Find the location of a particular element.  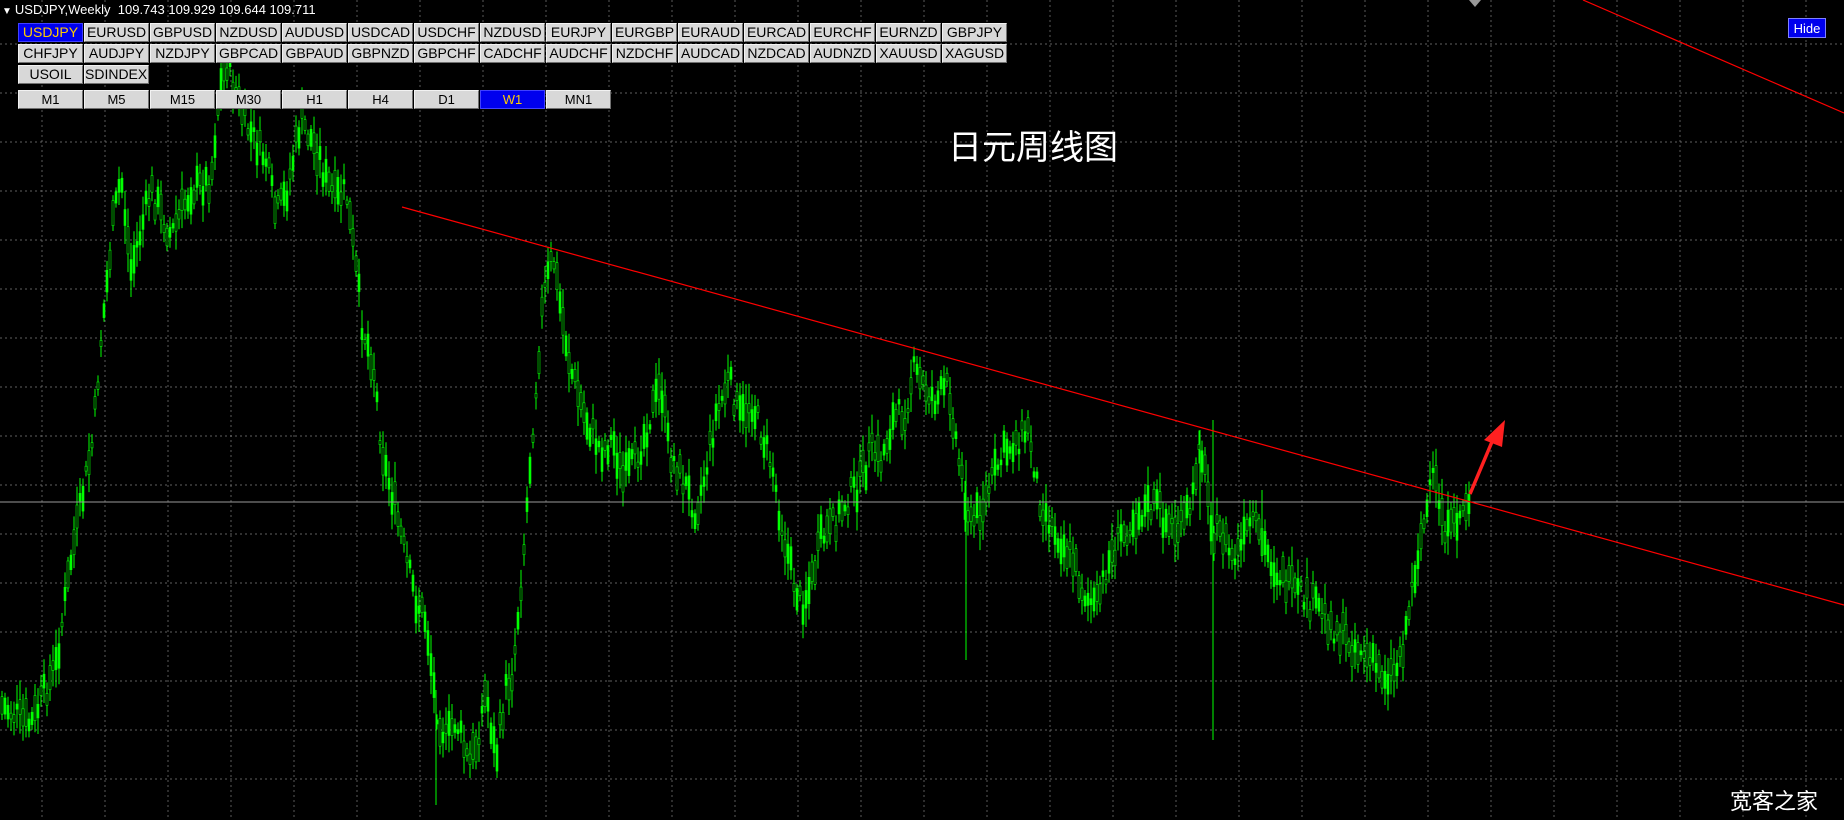

symbol-button-gbpnzd: GBPNZD is located at coordinates (380, 53).